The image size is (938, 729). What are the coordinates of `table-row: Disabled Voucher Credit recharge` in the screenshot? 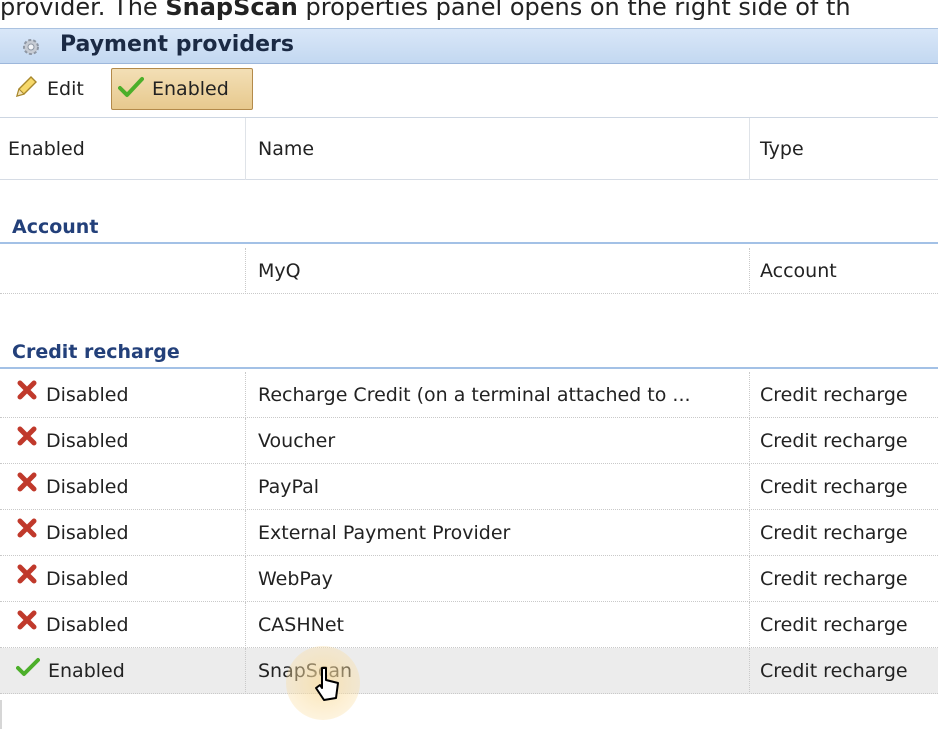 It's located at (469, 441).